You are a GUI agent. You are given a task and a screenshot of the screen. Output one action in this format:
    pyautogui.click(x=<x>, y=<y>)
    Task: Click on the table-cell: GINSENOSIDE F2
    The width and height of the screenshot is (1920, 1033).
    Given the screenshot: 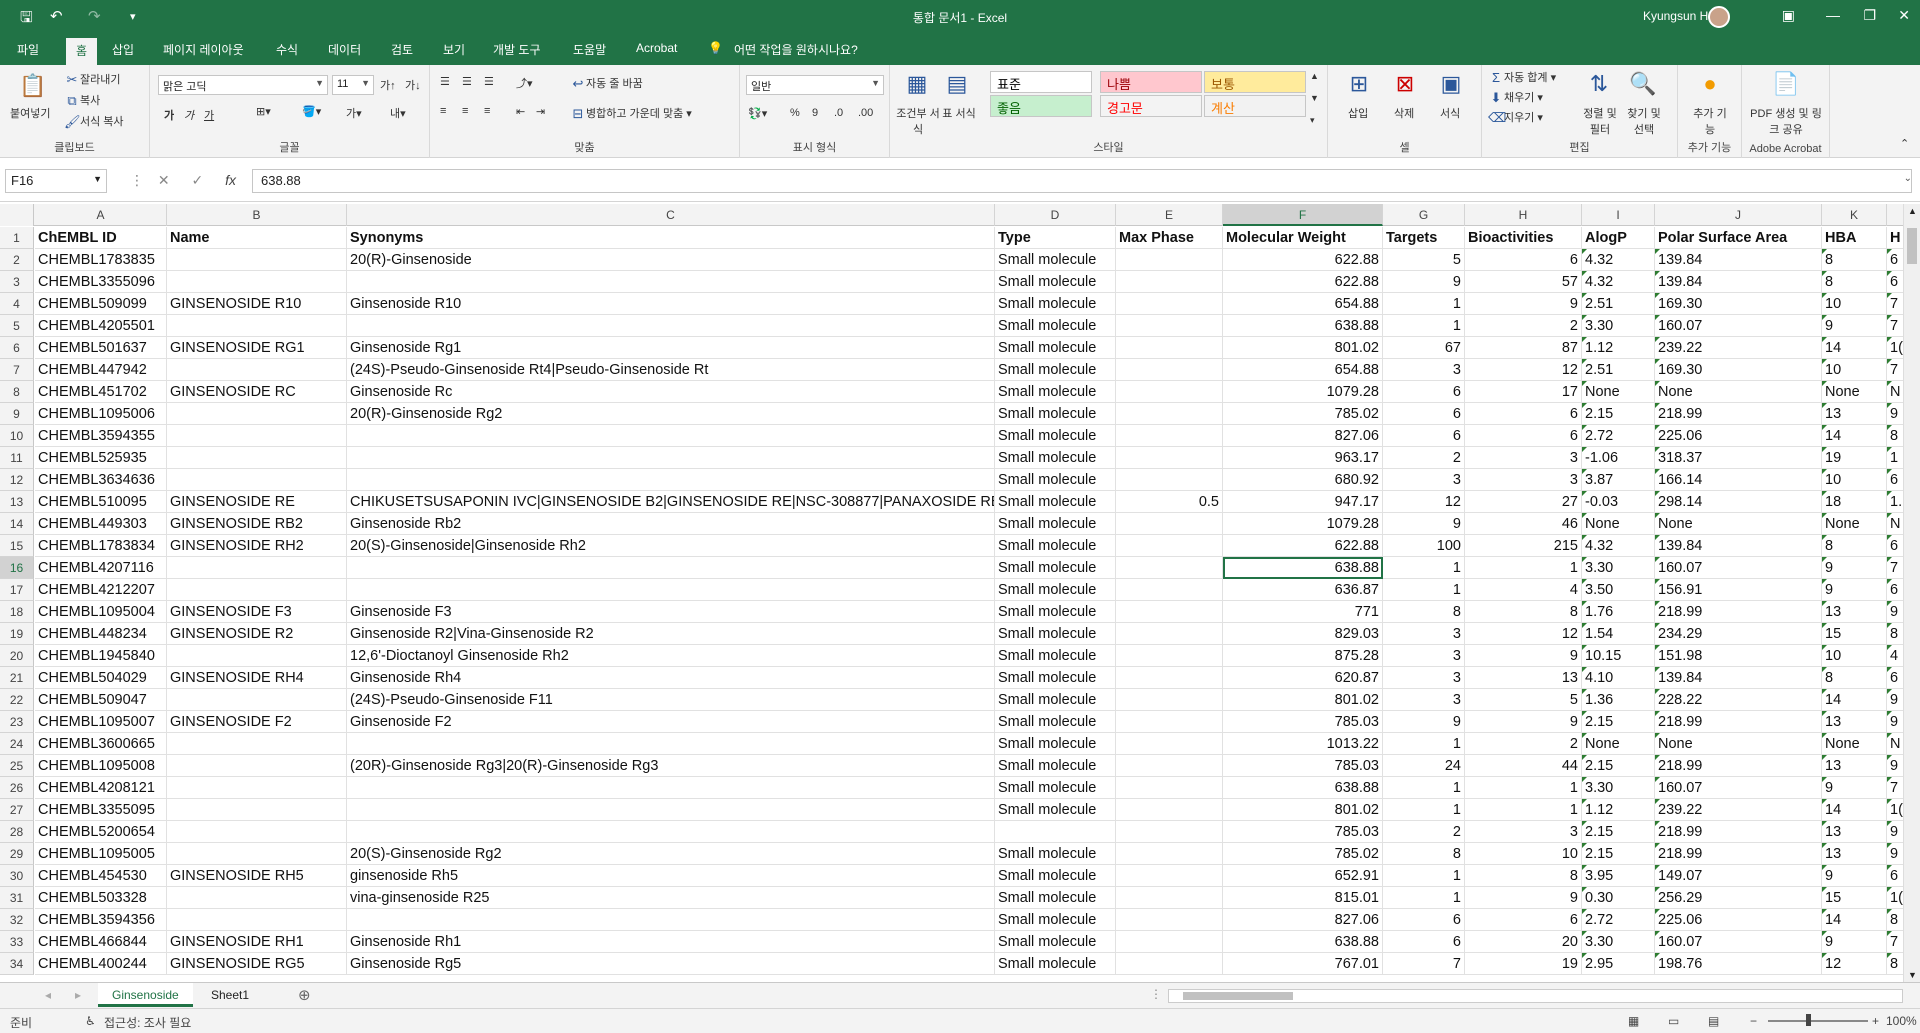 What is the action you would take?
    pyautogui.click(x=257, y=722)
    